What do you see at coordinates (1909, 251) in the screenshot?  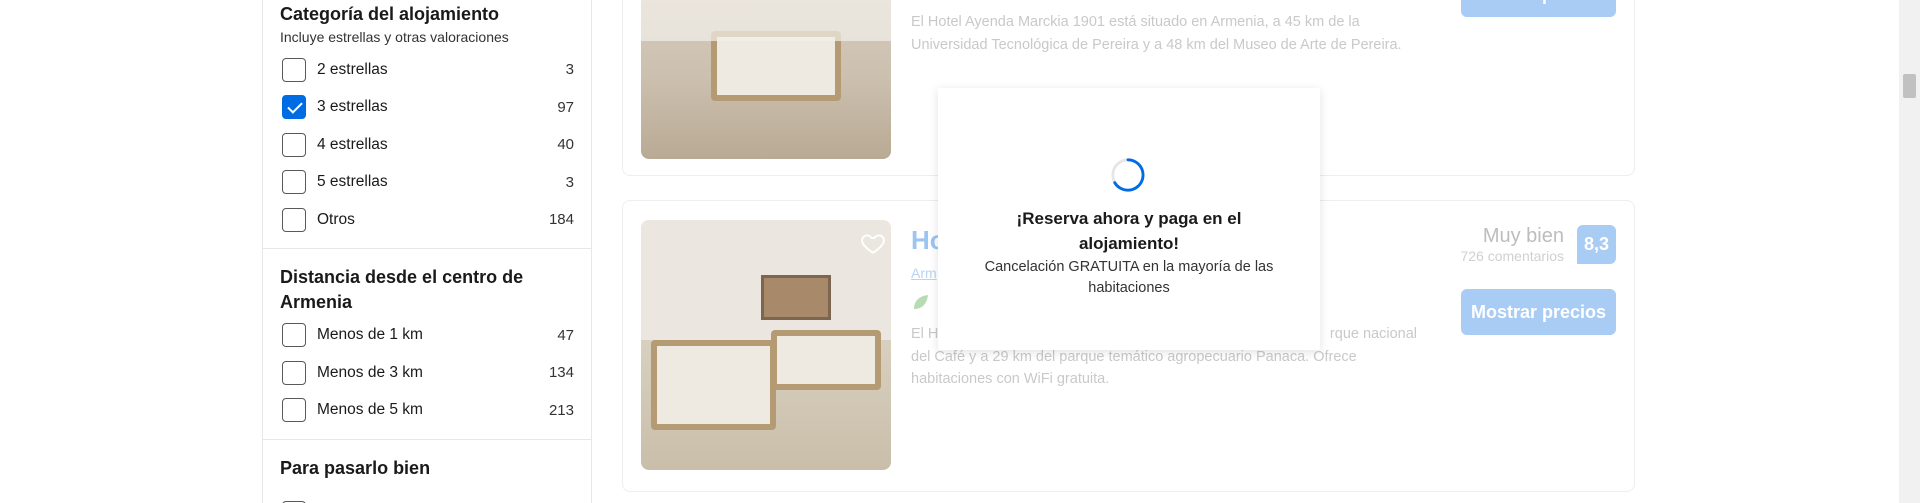 I see `page-scrollbar` at bounding box center [1909, 251].